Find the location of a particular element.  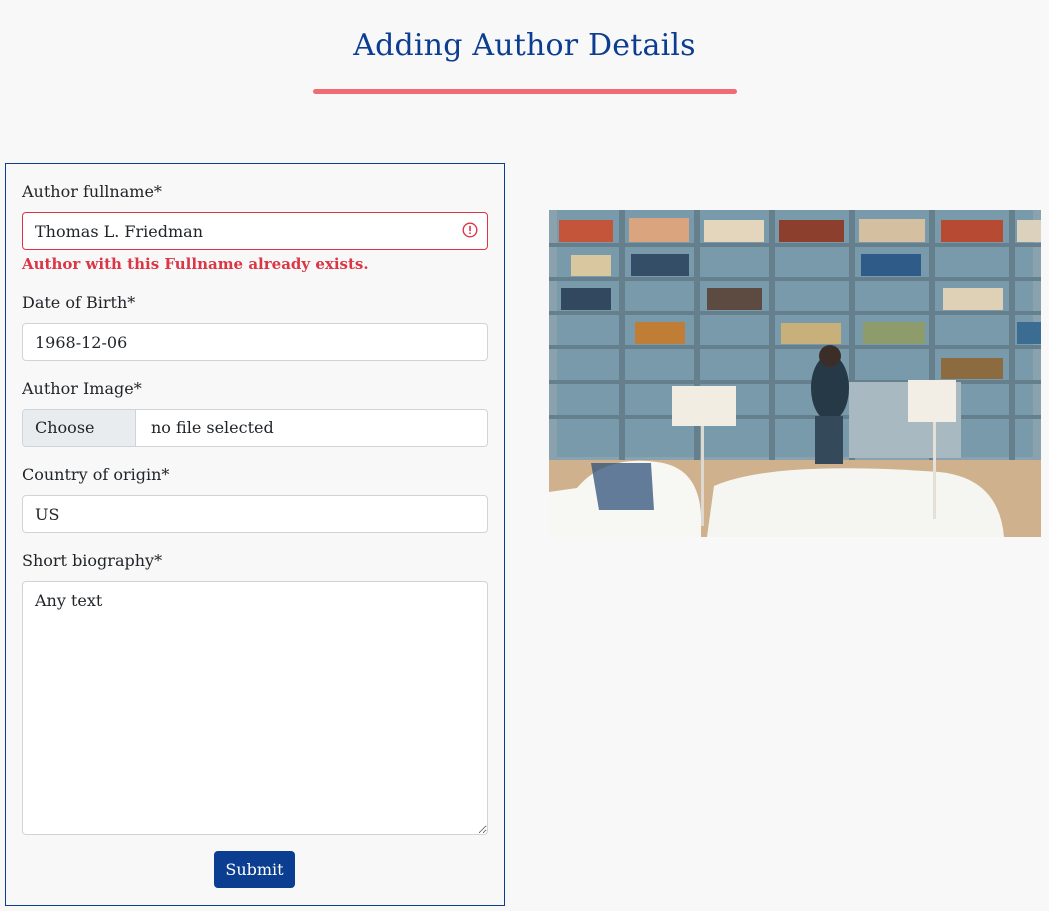

fullname-input is located at coordinates (255, 231).